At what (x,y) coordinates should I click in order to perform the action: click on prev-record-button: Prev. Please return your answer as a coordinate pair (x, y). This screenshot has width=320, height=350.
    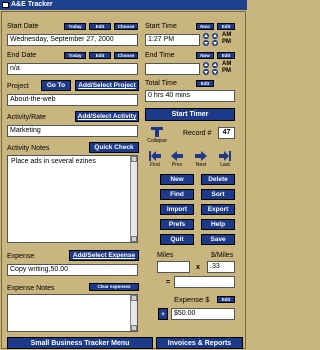
    Looking at the image, I should click on (177, 159).